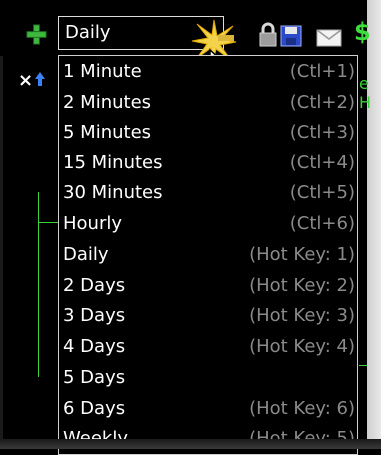 The width and height of the screenshot is (381, 455). Describe the element at coordinates (365, 93) in the screenshot. I see `chart-right-label: e H` at that location.